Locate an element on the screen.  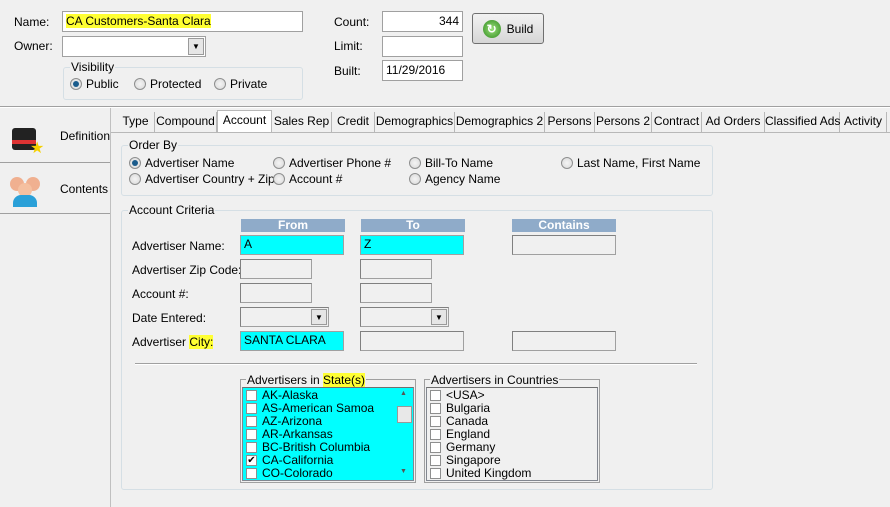
date-to-dropdown: ▼ is located at coordinates (404, 317).